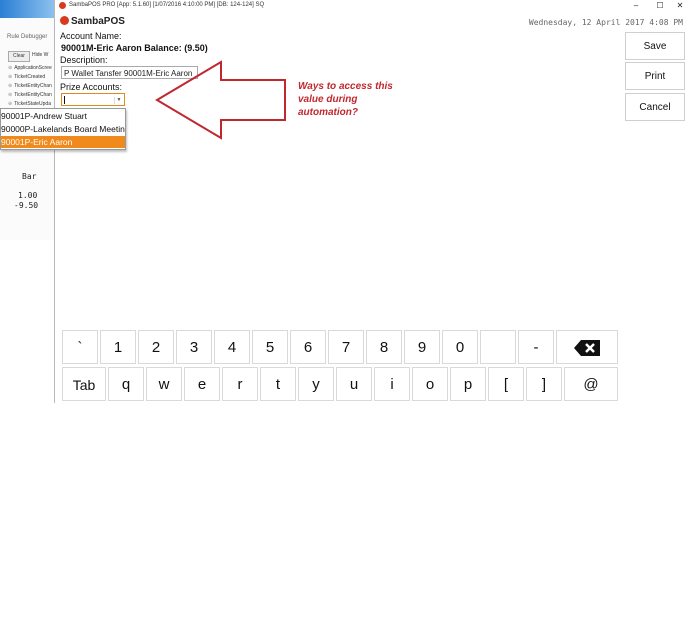 Image resolution: width=690 pixels, height=643 pixels. Describe the element at coordinates (64, 100) in the screenshot. I see `text-caret` at that location.